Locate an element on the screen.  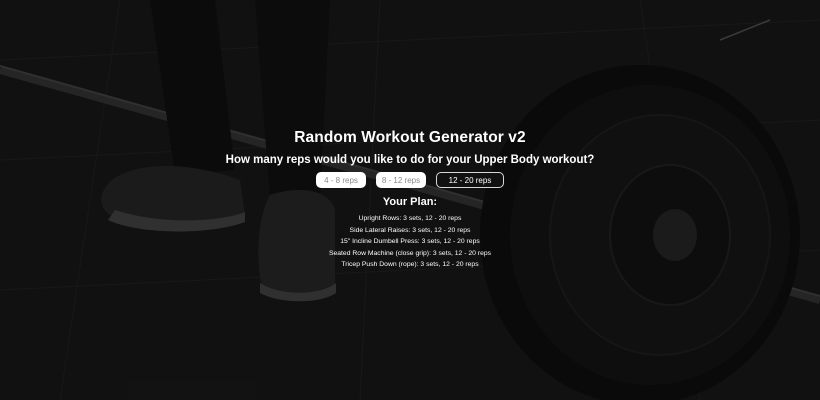
rep-range-8-12-button: 8 - 12 reps is located at coordinates (401, 180).